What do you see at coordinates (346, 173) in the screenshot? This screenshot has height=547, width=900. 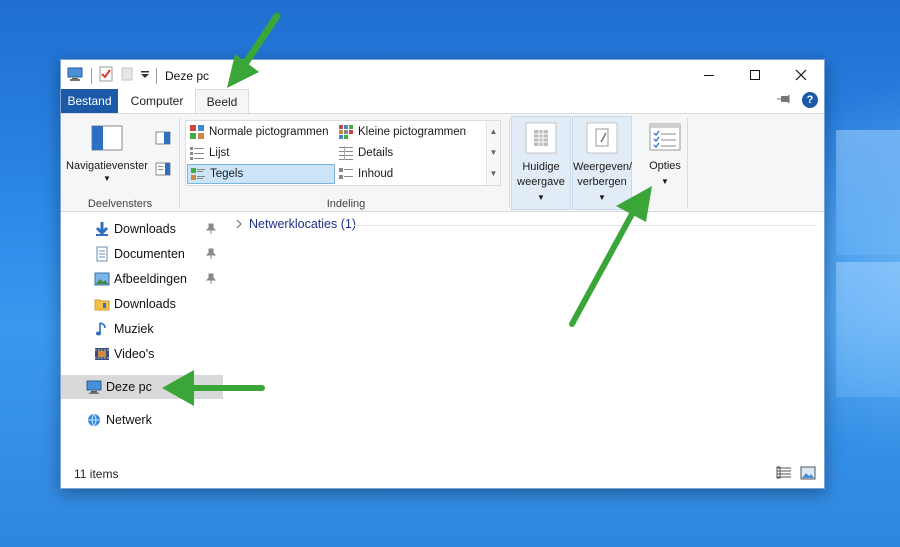 I see `content-icon` at bounding box center [346, 173].